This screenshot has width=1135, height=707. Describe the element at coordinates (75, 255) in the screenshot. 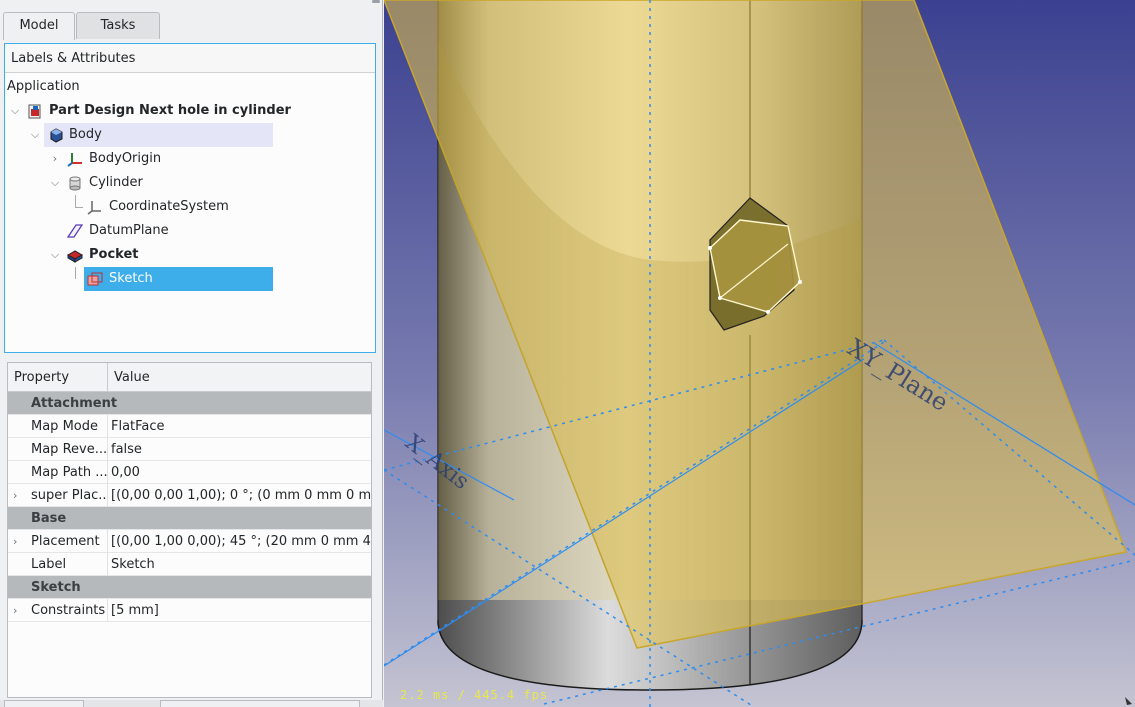

I see `pocket-icon` at that location.